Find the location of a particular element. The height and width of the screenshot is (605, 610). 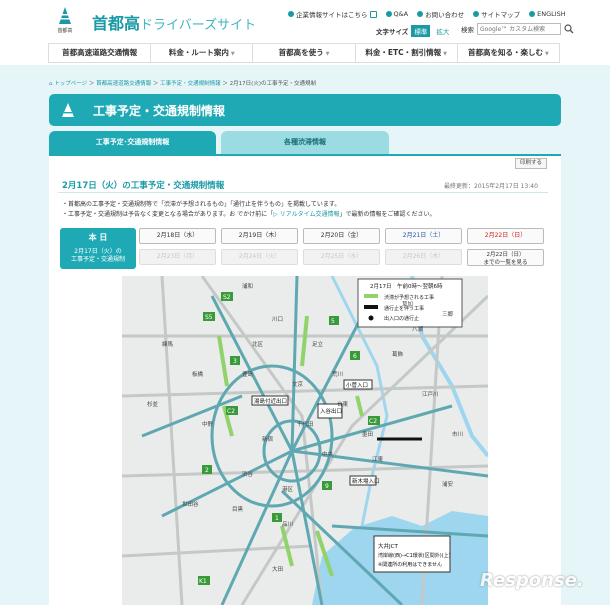

logo-label: 首都高 is located at coordinates (65, 31).